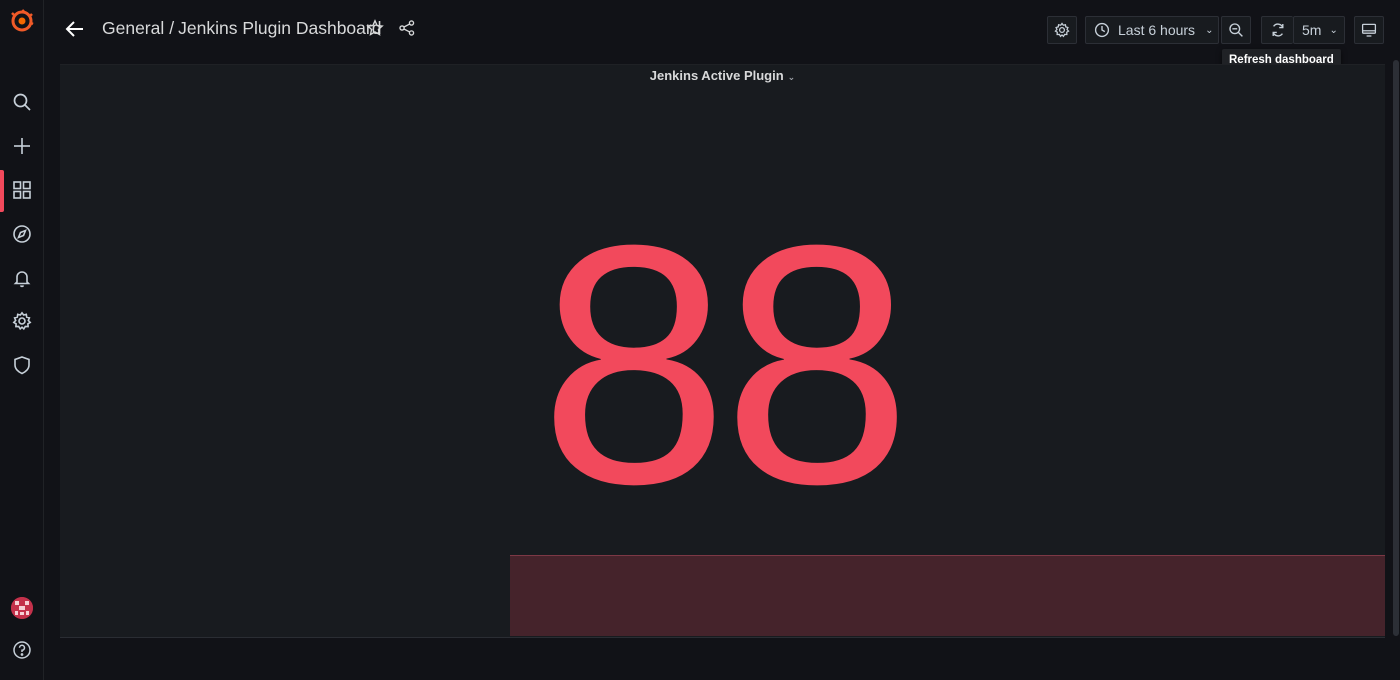 The width and height of the screenshot is (1400, 680). I want to click on search-icon, so click(21, 102).